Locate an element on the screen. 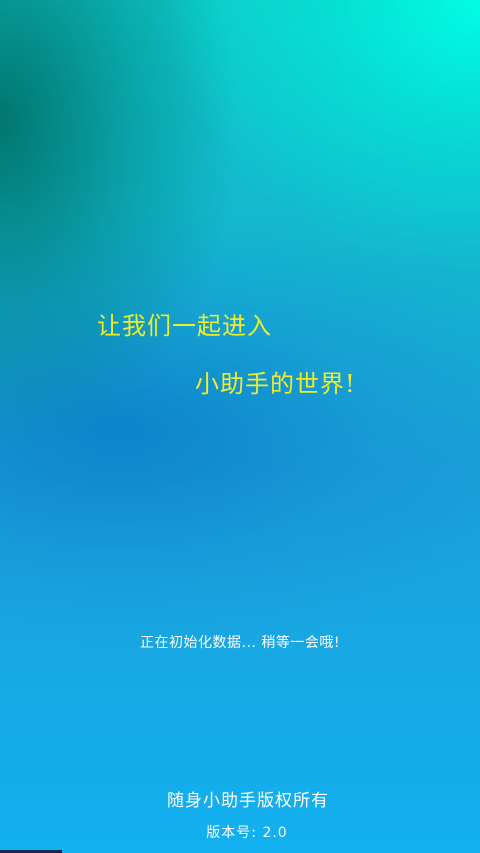 The height and width of the screenshot is (853, 480). version-text: 版本号: 2.0 is located at coordinates (247, 833).